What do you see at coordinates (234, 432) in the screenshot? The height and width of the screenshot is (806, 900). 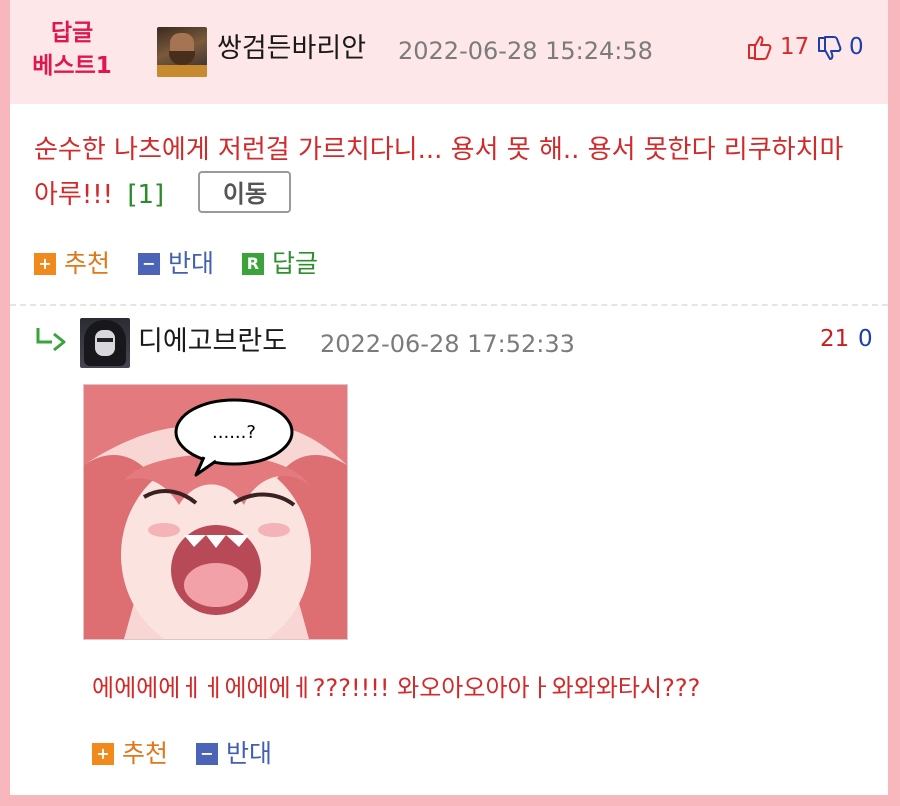 I see `speech-bubble-text: ......?` at bounding box center [234, 432].